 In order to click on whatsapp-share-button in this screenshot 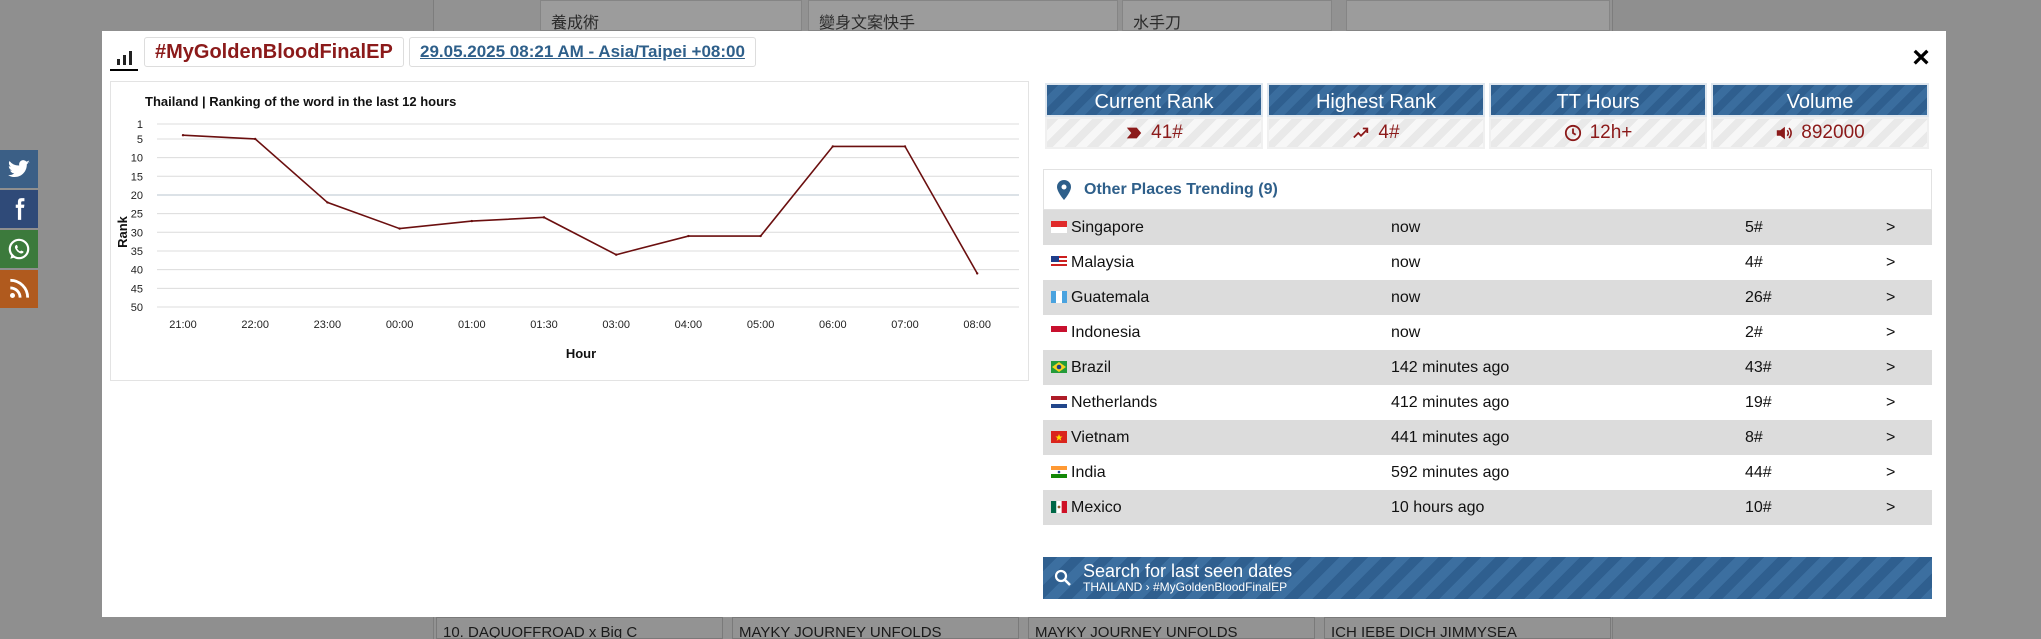, I will do `click(19, 249)`.